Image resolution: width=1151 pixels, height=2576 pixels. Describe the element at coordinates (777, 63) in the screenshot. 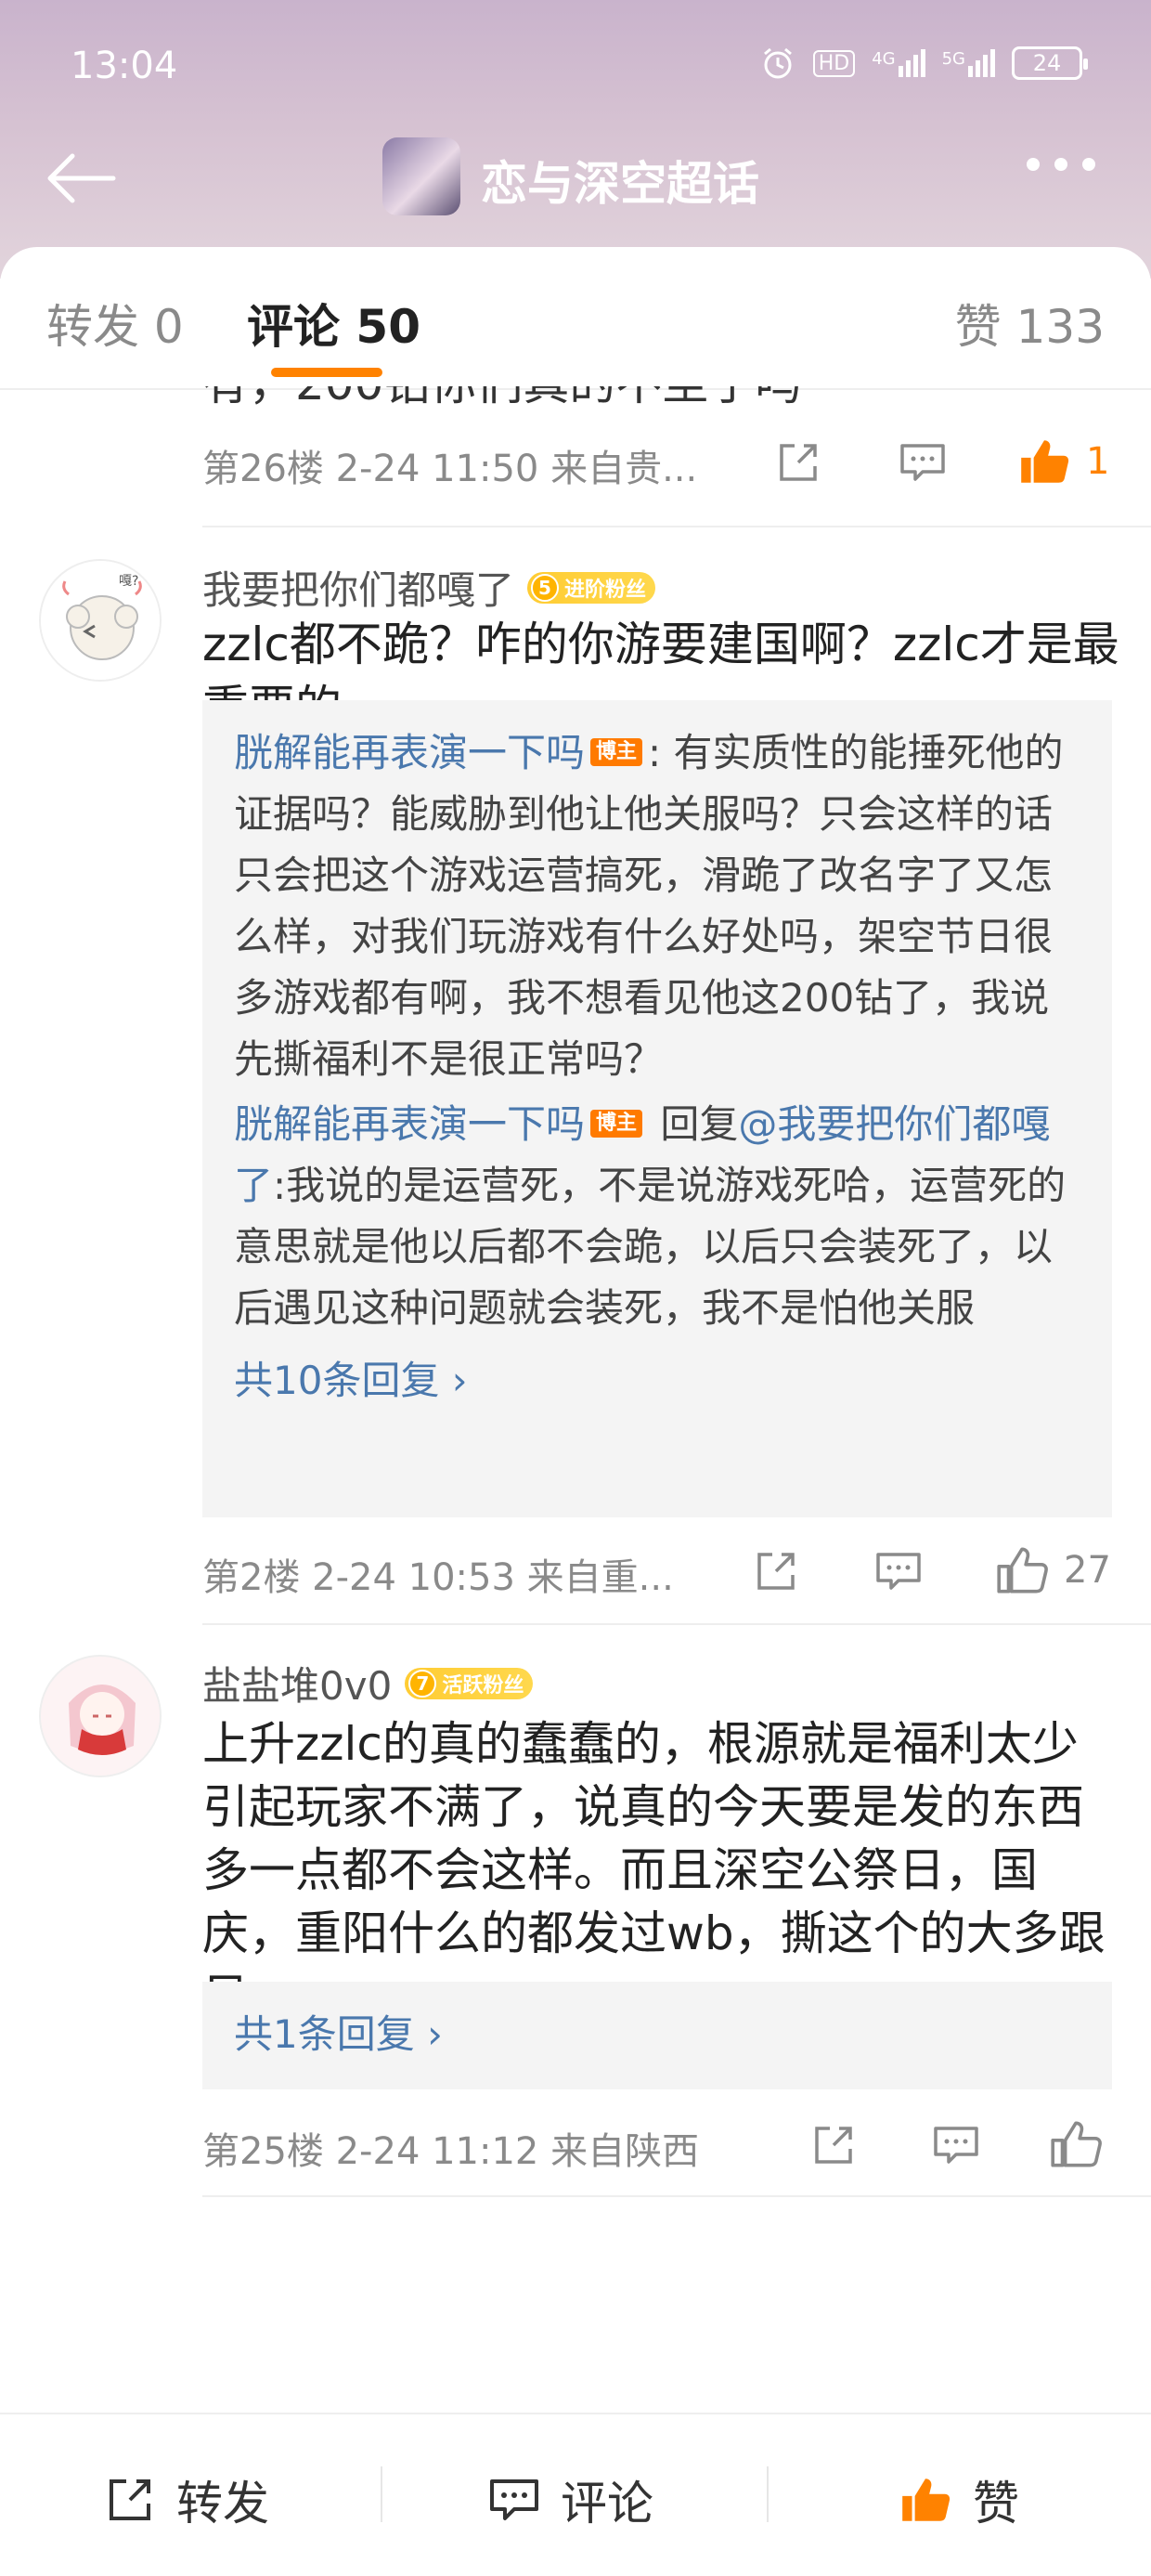

I see `alarm-icon` at that location.